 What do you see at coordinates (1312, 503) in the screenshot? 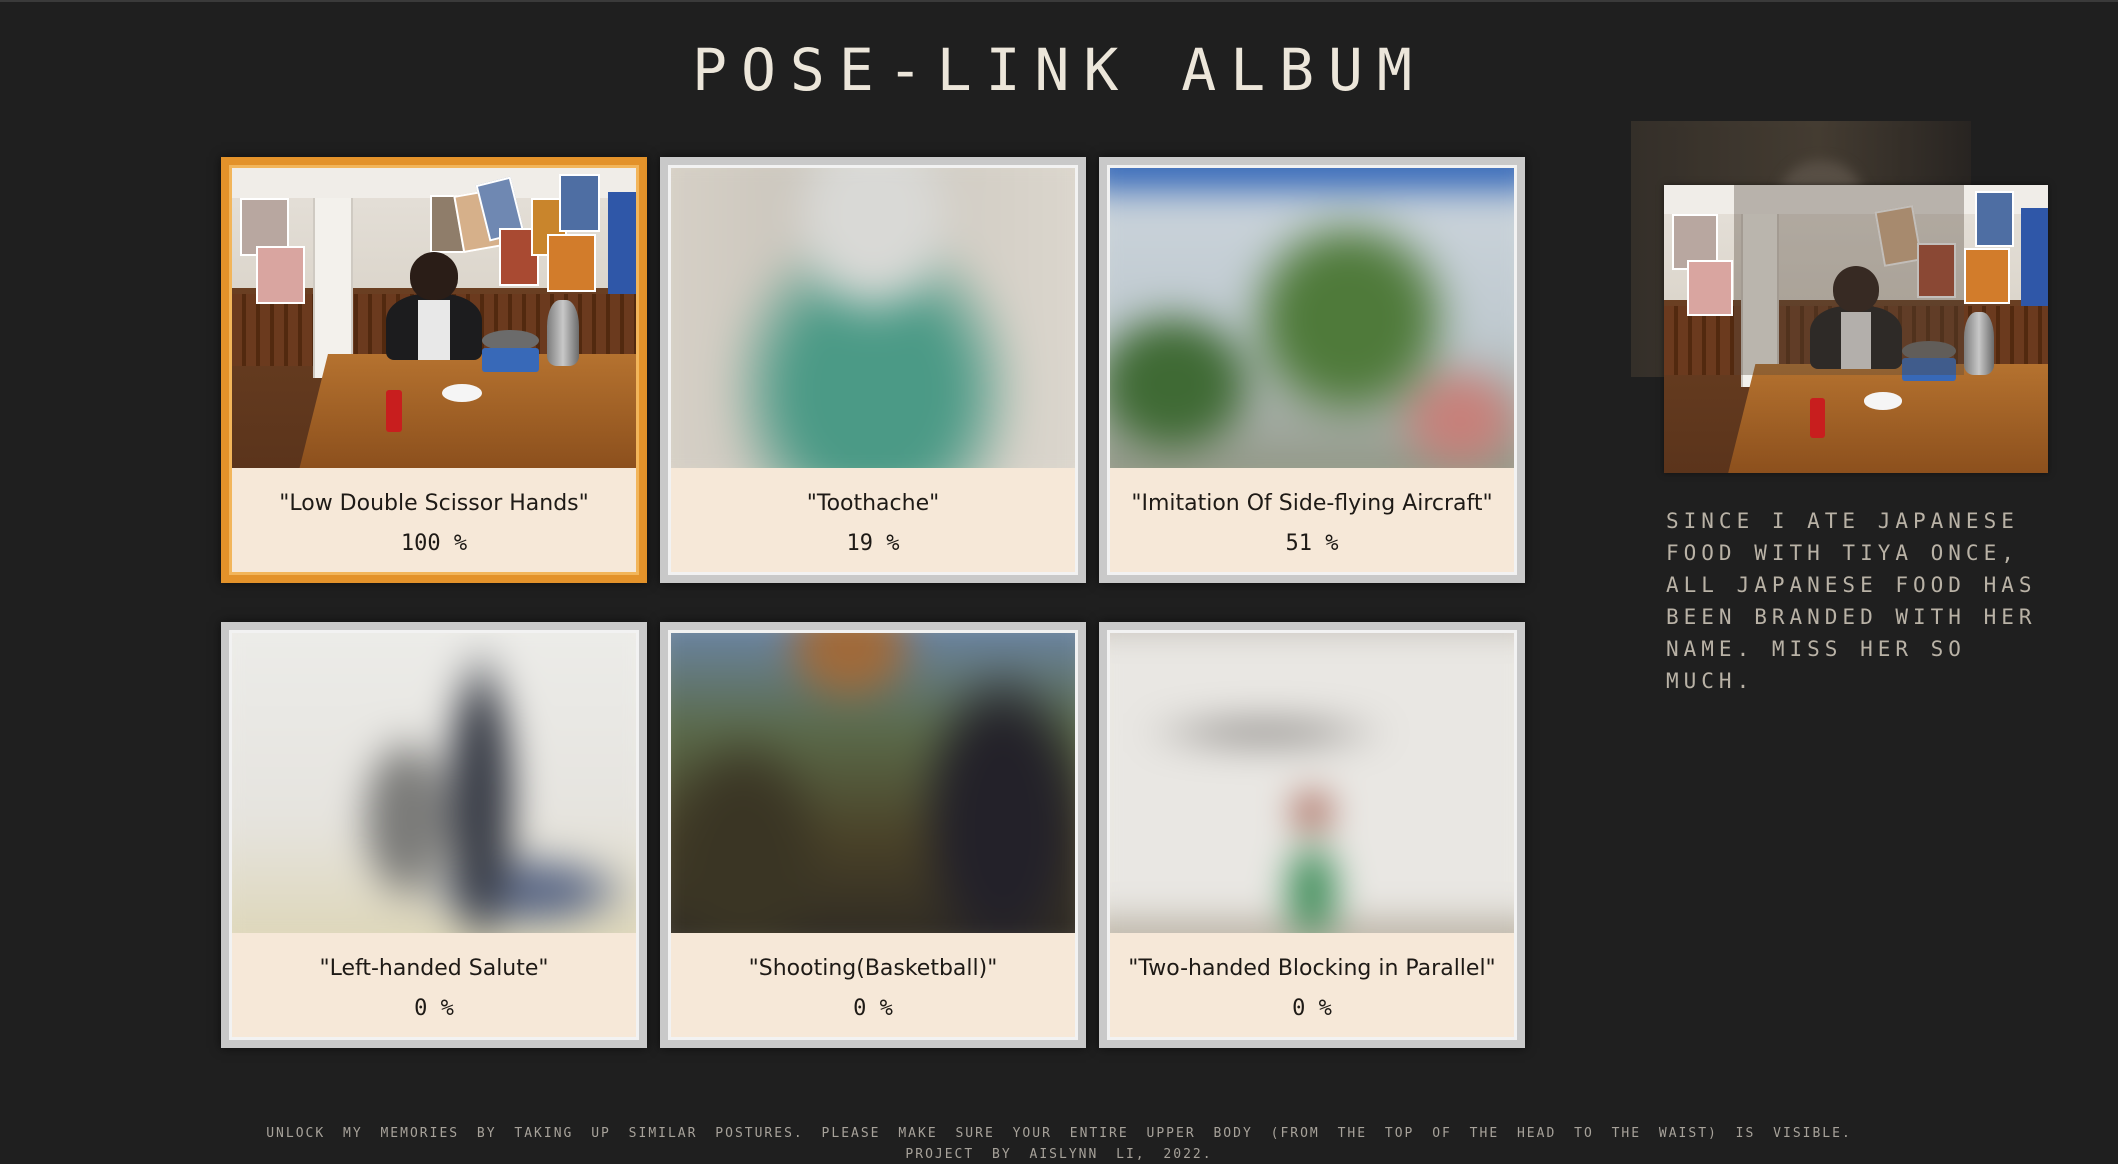
I see `card-label: "Imitation Of Side-flying Aircraft"` at bounding box center [1312, 503].